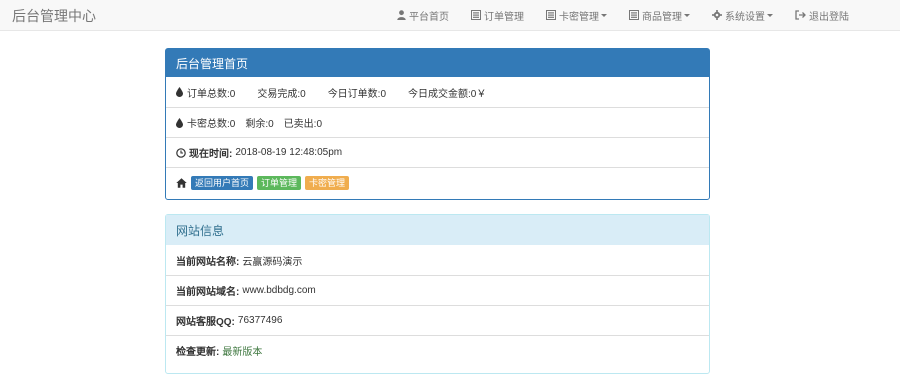 This screenshot has width=900, height=374. I want to click on nav-item-order-manage: 订单管理, so click(497, 15).